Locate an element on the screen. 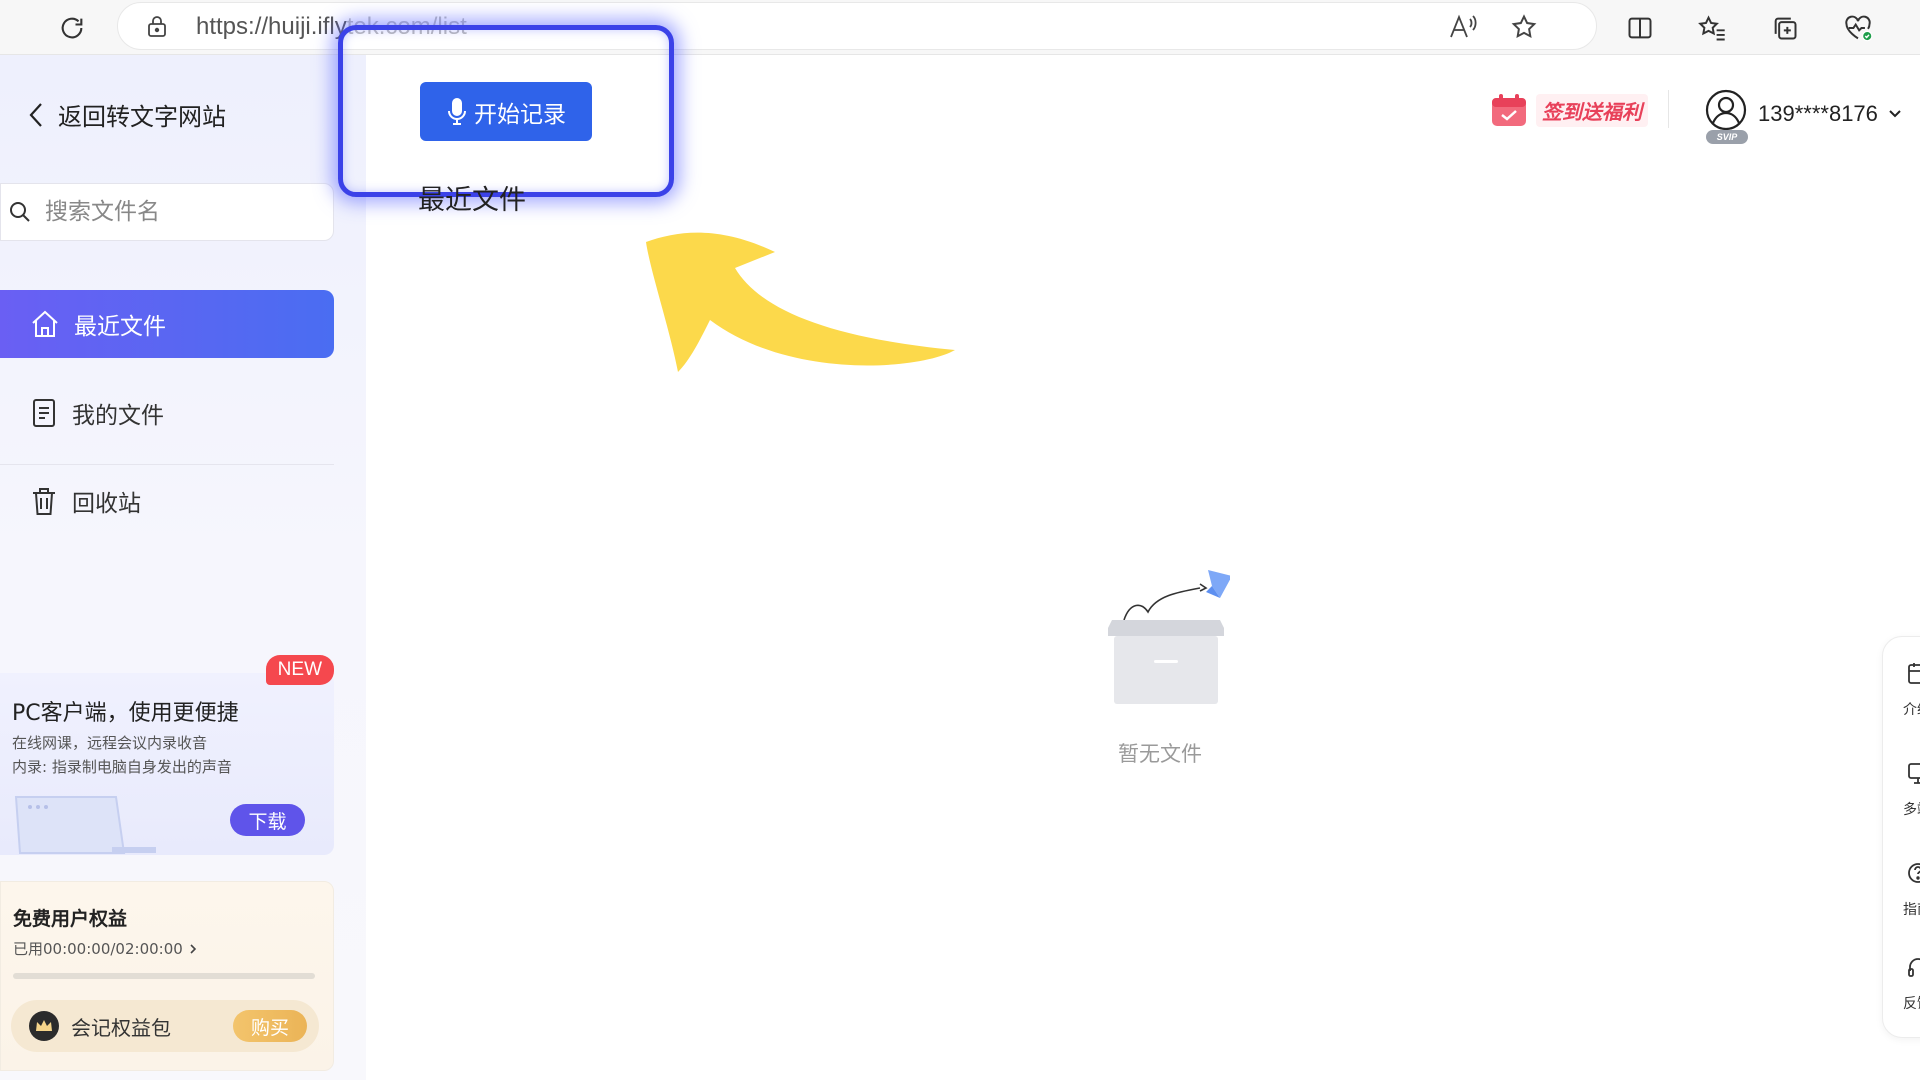  back-label: 返回转文字网站 is located at coordinates (142, 117).